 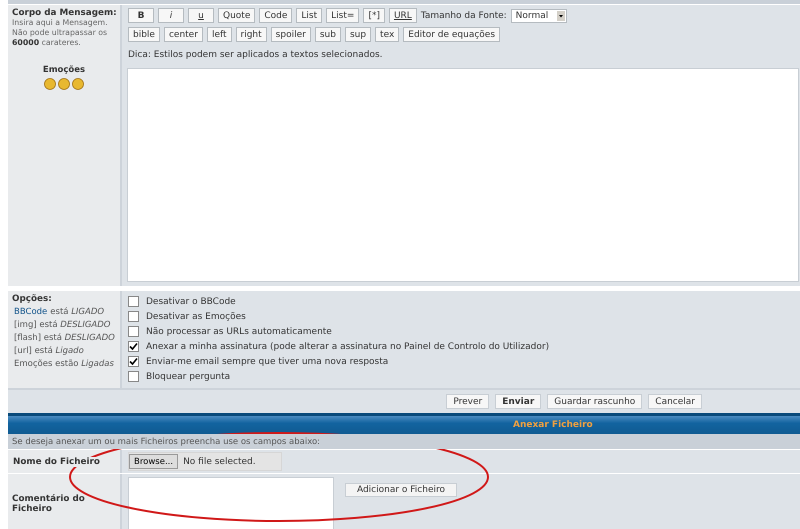 I want to click on font-size-select: Normal, so click(x=538, y=15).